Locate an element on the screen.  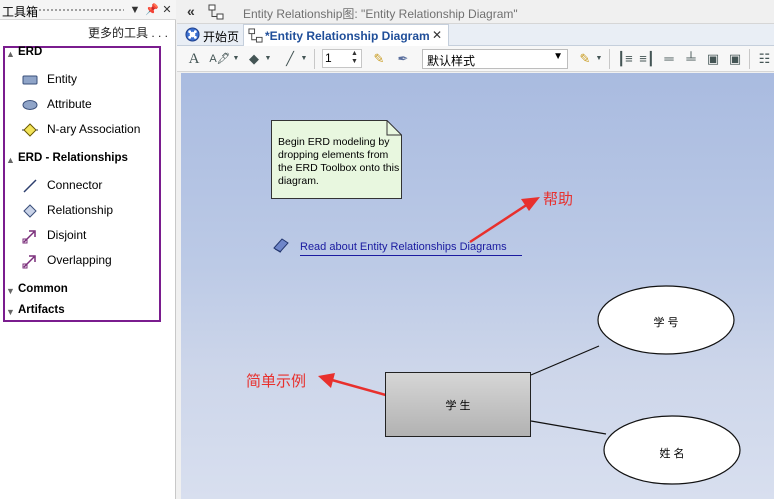
apply-style-icon: ✎ is located at coordinates (585, 59).